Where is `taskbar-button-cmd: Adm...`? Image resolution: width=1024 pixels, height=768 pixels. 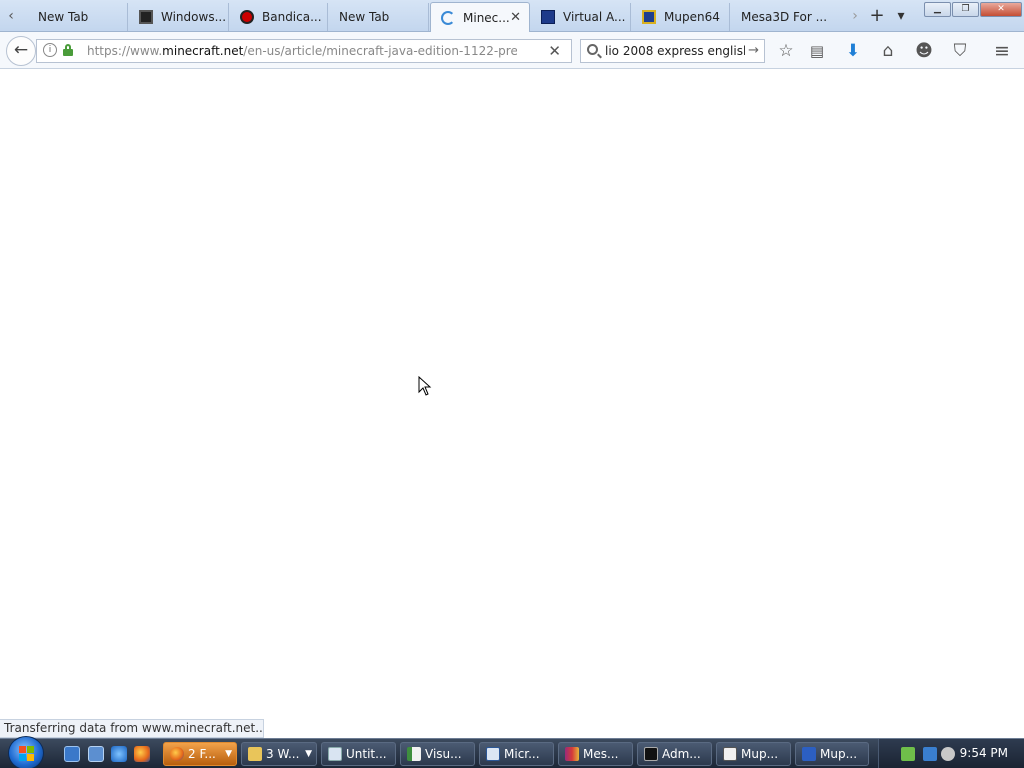
taskbar-button-cmd: Adm... is located at coordinates (674, 754).